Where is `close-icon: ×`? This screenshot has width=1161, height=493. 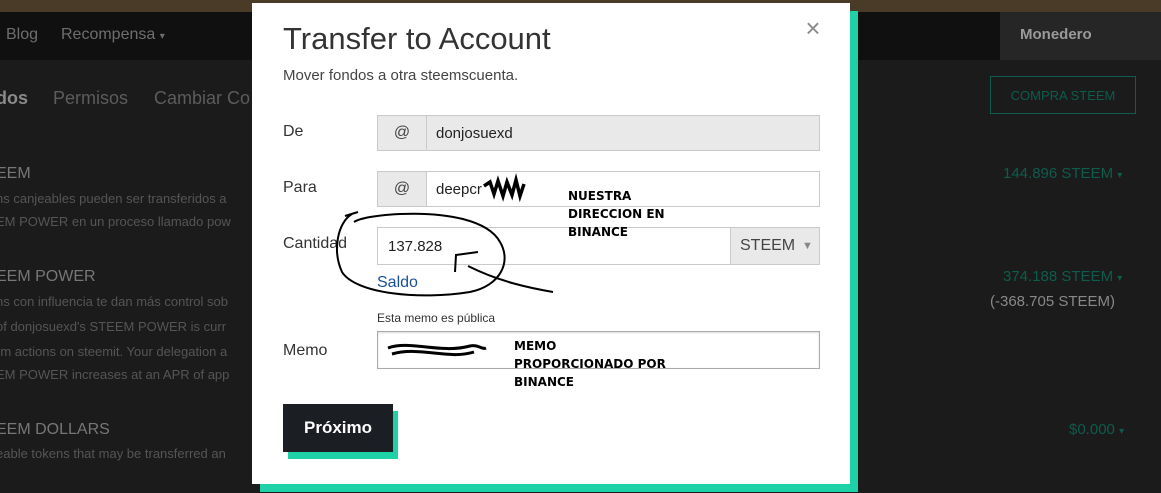 close-icon: × is located at coordinates (813, 28).